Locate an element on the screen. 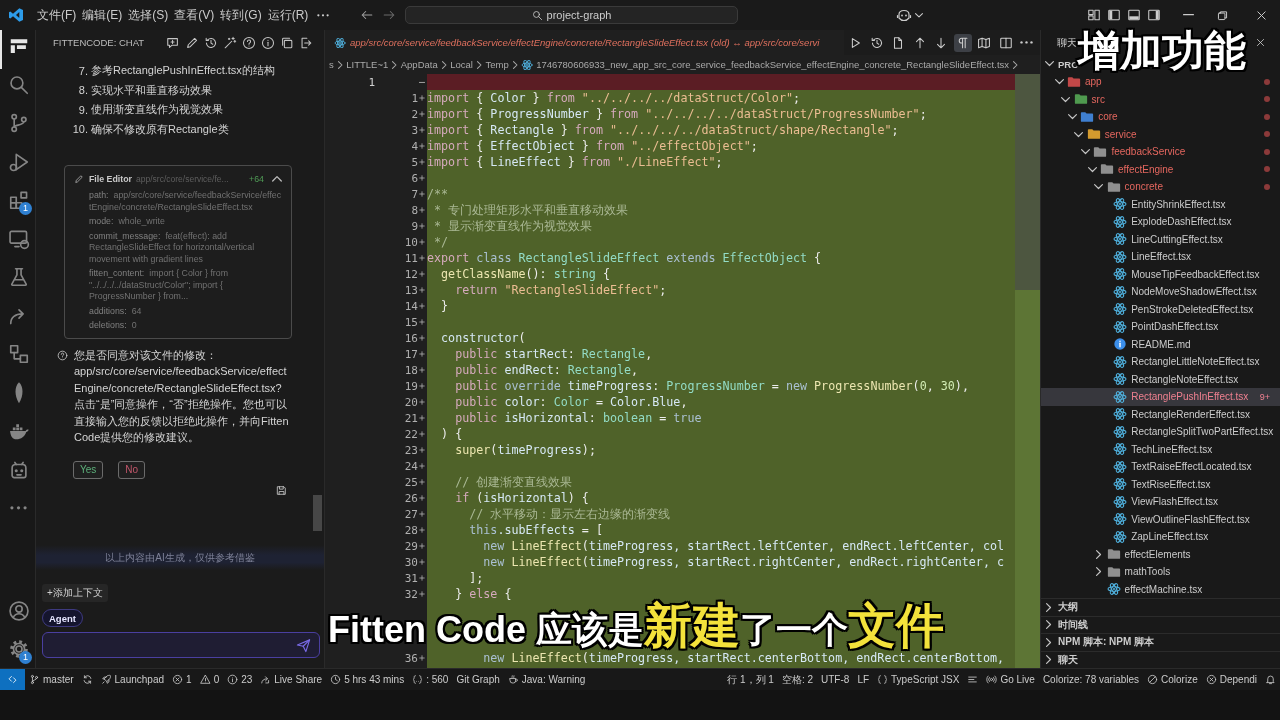 The width and height of the screenshot is (1280, 720). minimize-icon is located at coordinates (1188, 15).